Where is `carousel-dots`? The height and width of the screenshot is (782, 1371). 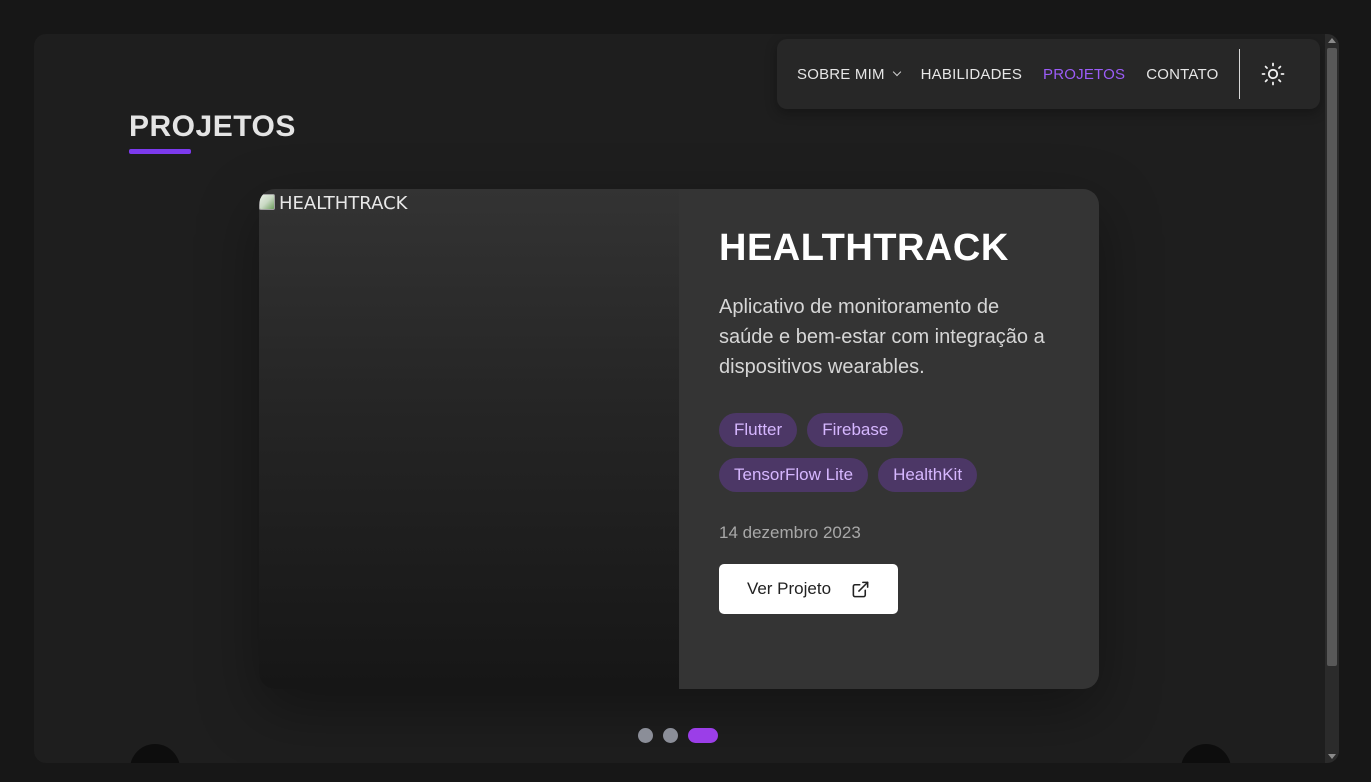 carousel-dots is located at coordinates (678, 735).